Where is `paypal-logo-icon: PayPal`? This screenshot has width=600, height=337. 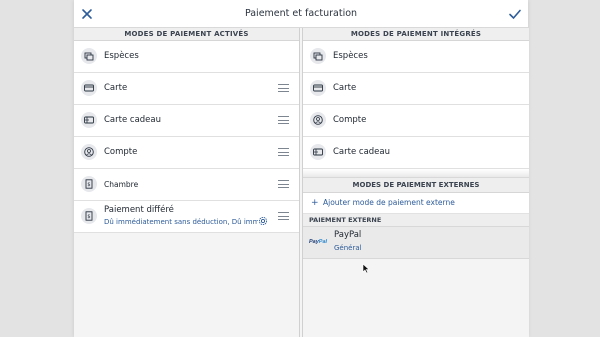 paypal-logo-icon: PayPal is located at coordinates (318, 242).